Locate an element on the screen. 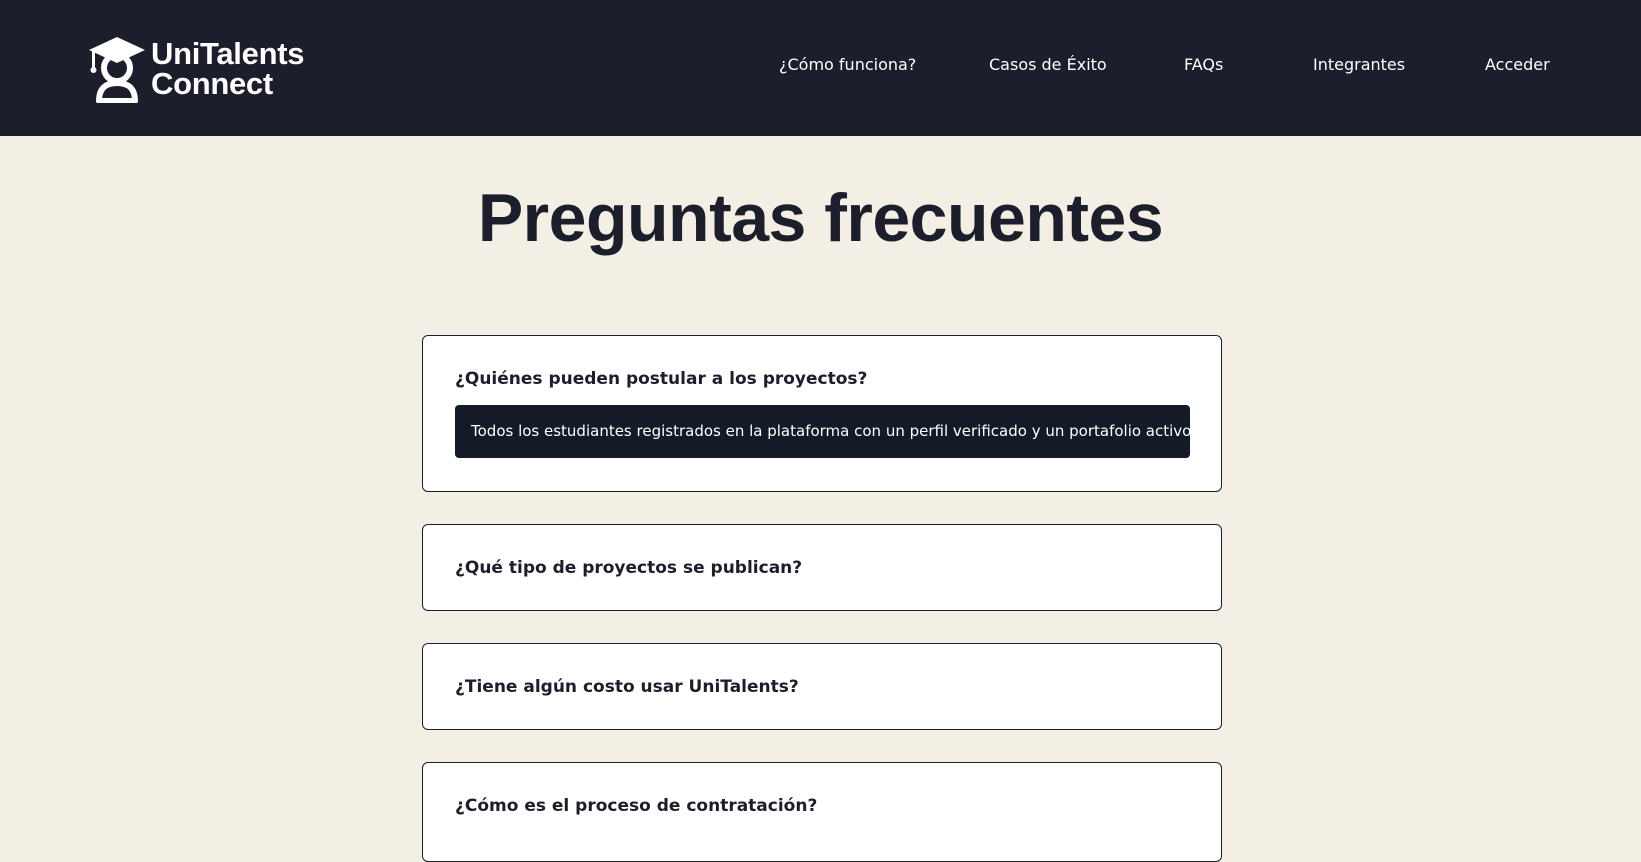  faq-item: ¿Tiene algún costo usar UniTalents? is located at coordinates (822, 686).